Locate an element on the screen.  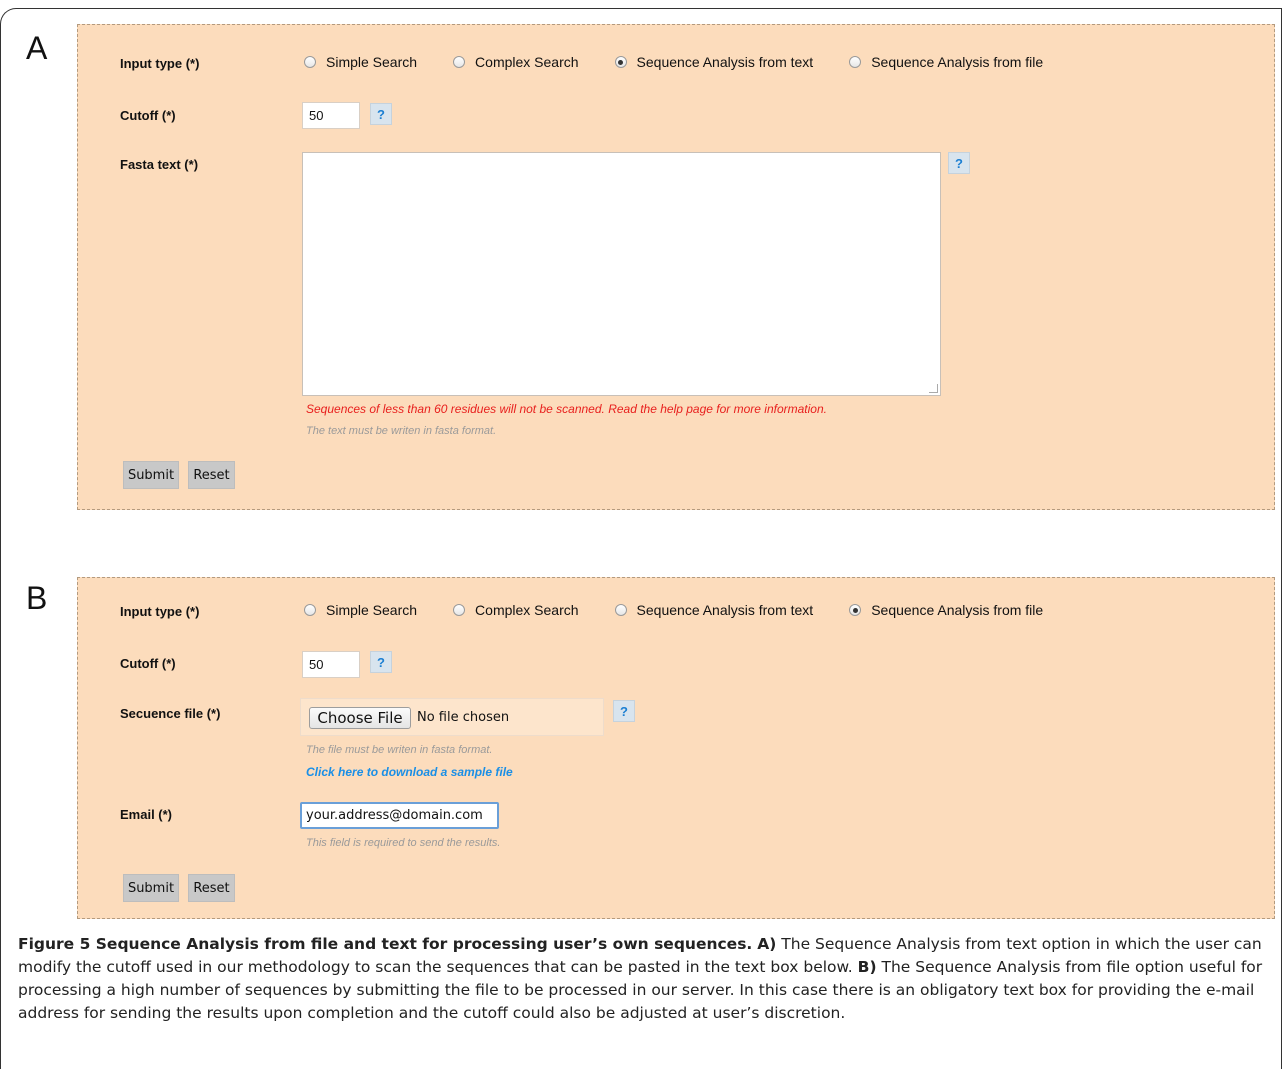
fasta-help-button: ? is located at coordinates (959, 163).